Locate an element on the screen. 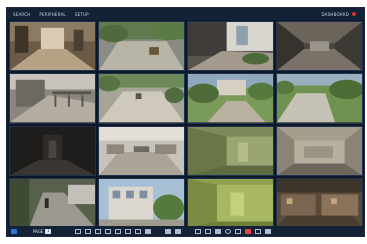  nine-view-icon is located at coordinates (98, 231).